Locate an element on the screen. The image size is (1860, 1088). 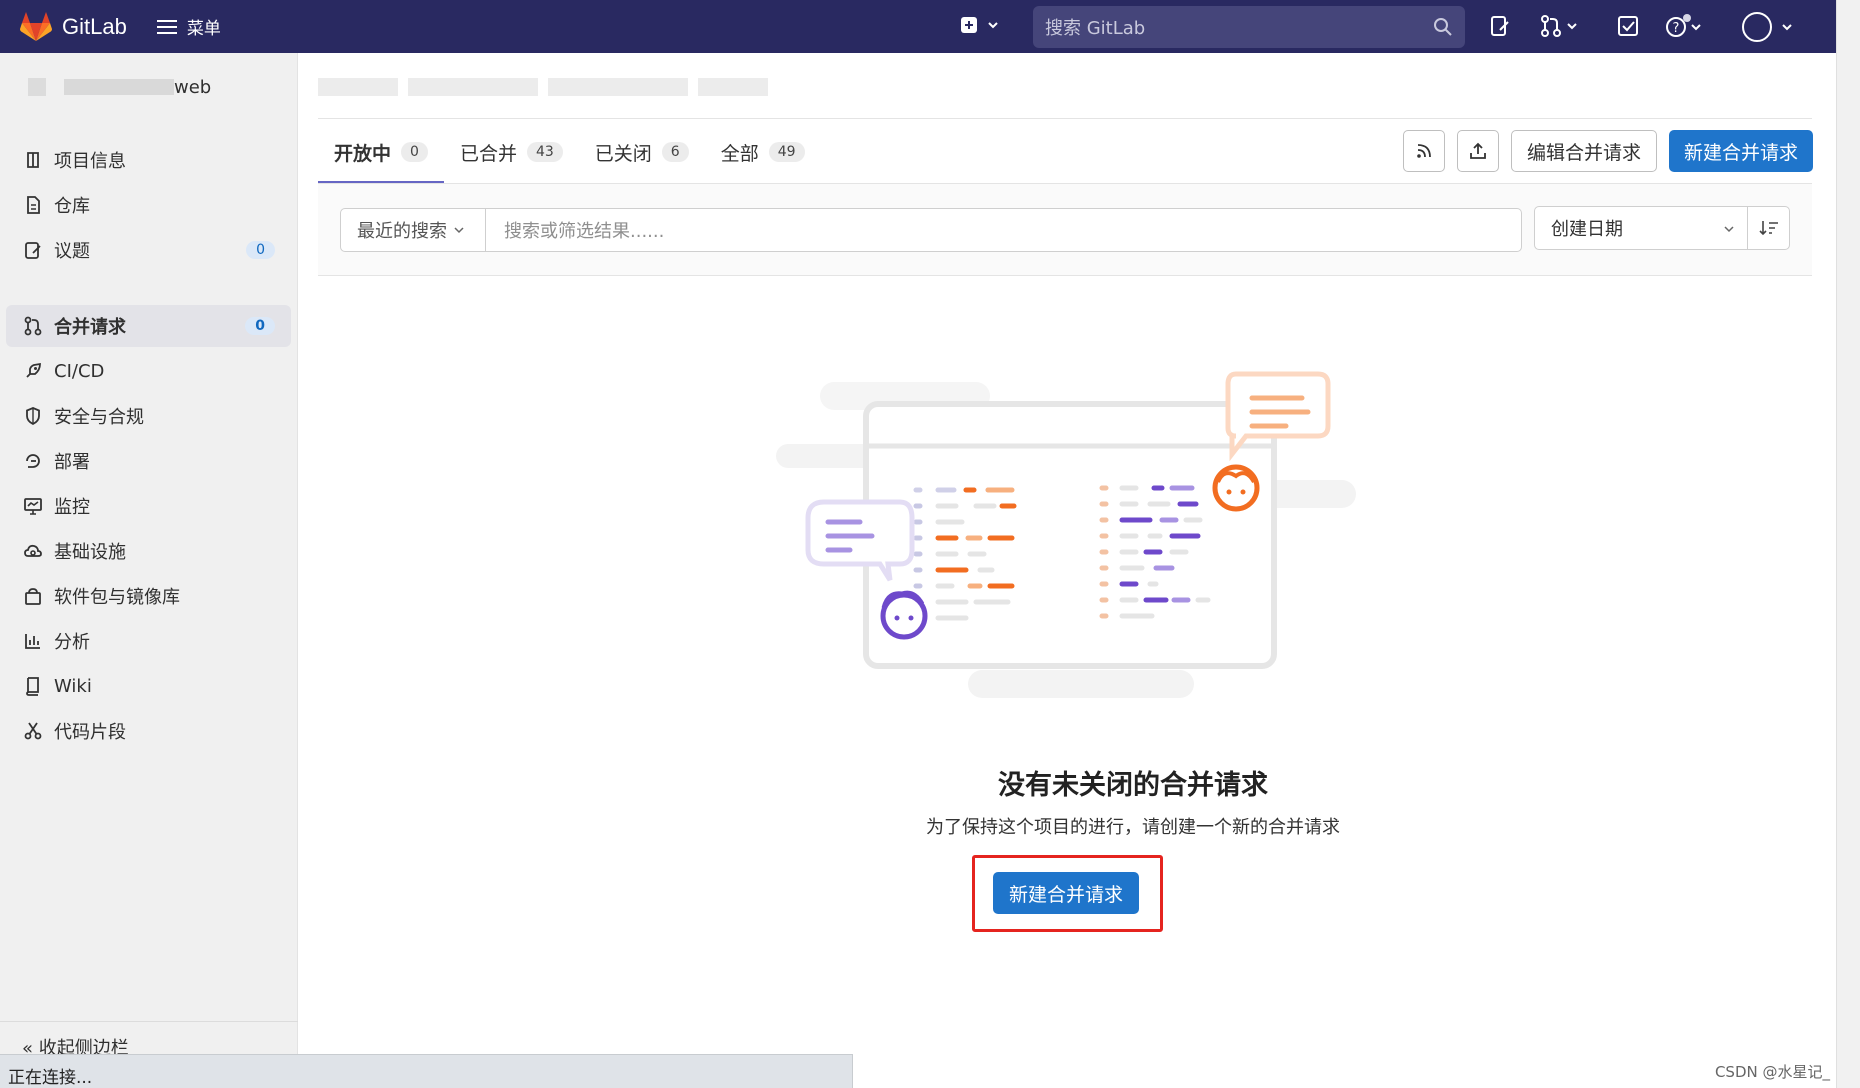
recent-searches-dropdown: 最近的搜索 is located at coordinates (413, 230).